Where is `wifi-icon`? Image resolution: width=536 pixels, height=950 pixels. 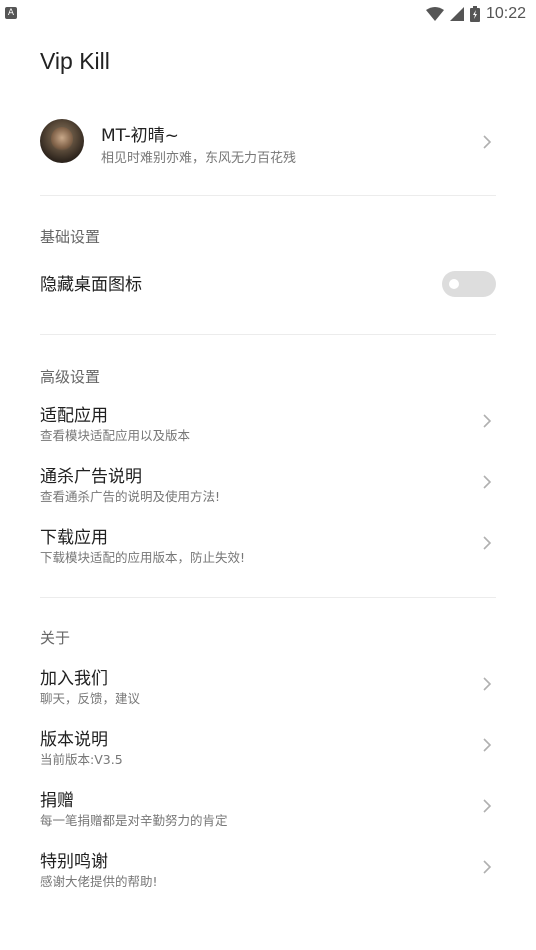 wifi-icon is located at coordinates (434, 14).